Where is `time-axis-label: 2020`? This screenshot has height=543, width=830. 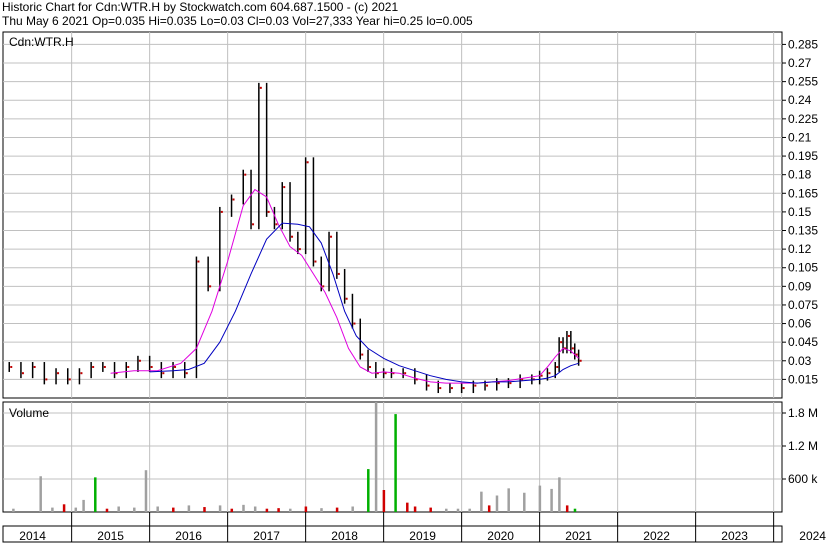 time-axis-label: 2020 is located at coordinates (500, 536).